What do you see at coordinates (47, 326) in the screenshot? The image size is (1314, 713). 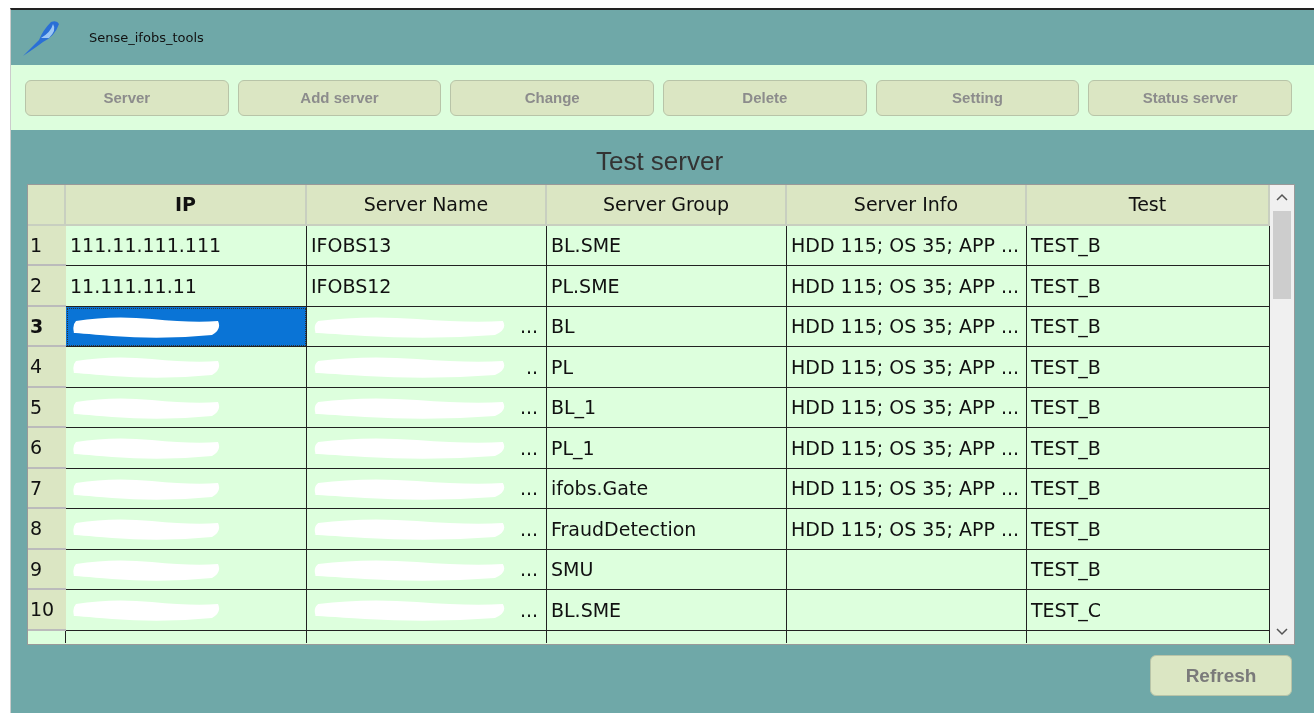 I see `row-header: 3` at bounding box center [47, 326].